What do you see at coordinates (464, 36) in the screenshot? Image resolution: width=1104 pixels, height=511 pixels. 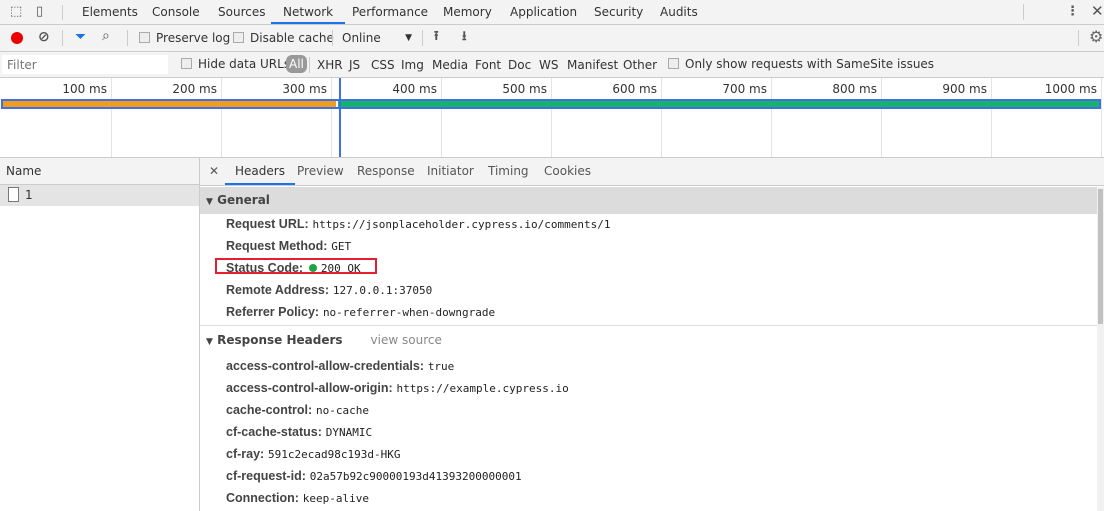 I see `export-har-icon: ⭳` at bounding box center [464, 36].